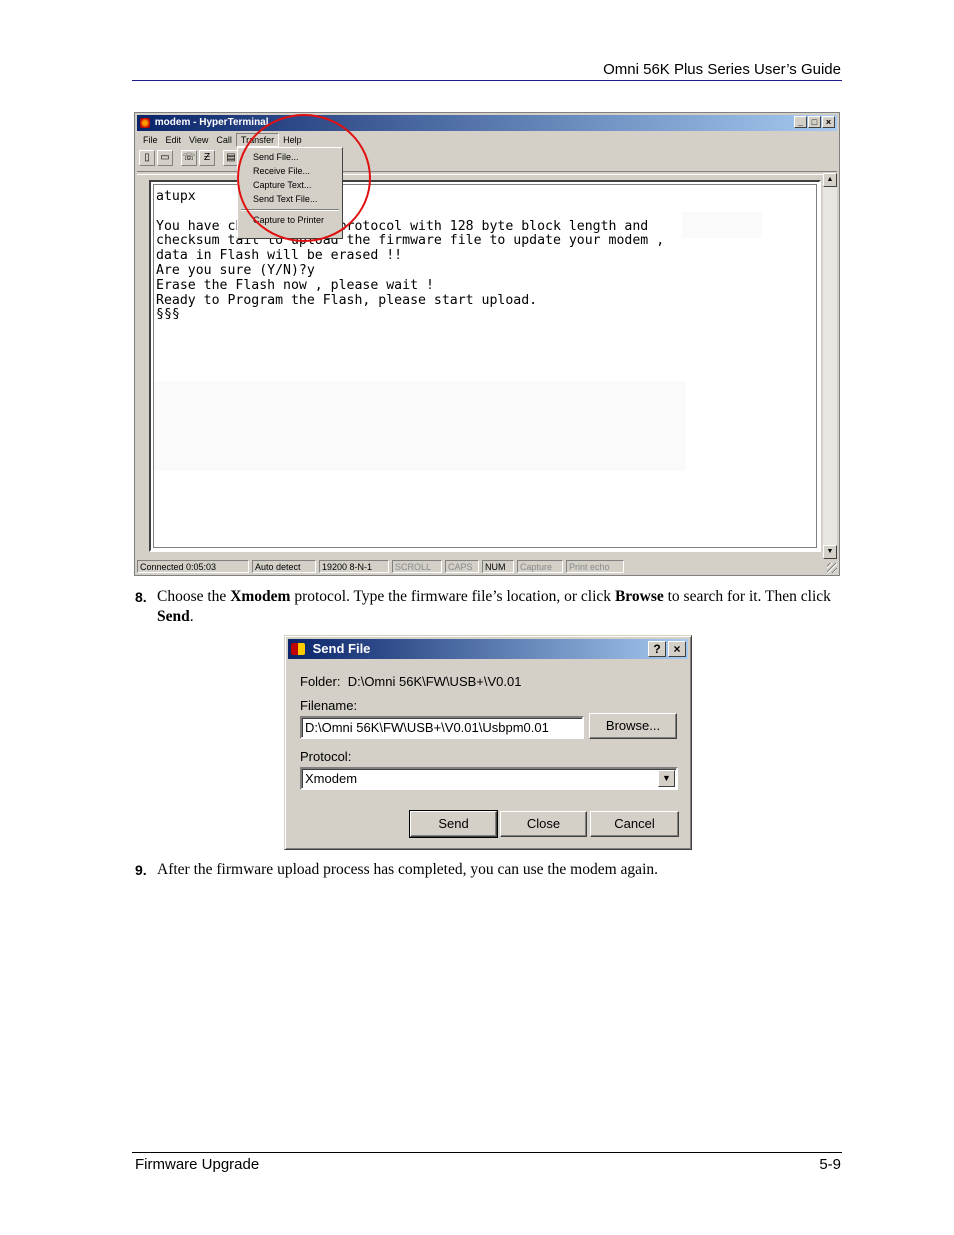 Image resolution: width=954 pixels, height=1235 pixels. I want to click on terminal-line: Erase the Flash now , please wait !, so click(295, 285).